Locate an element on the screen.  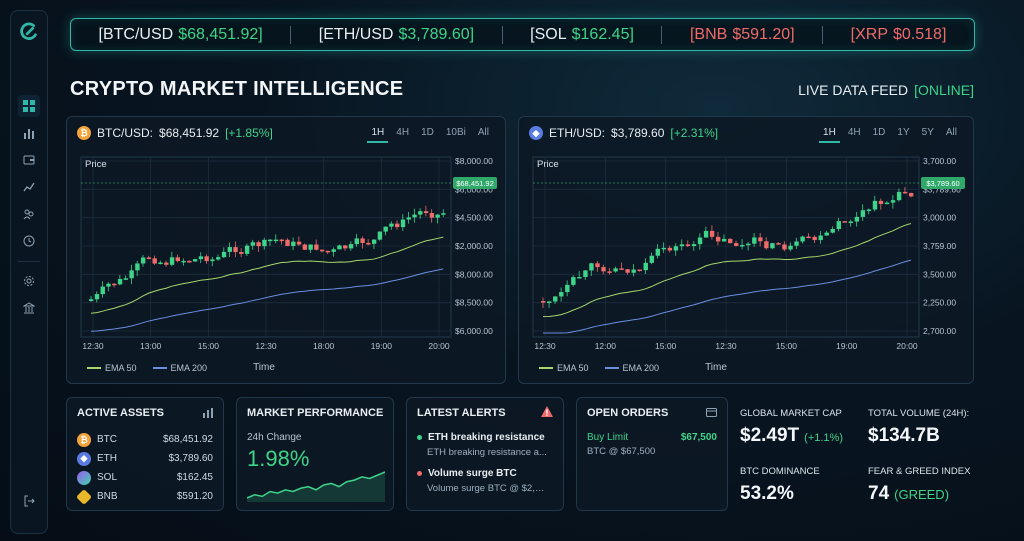
ticker-item: [BNB $591.20] is located at coordinates (742, 35).